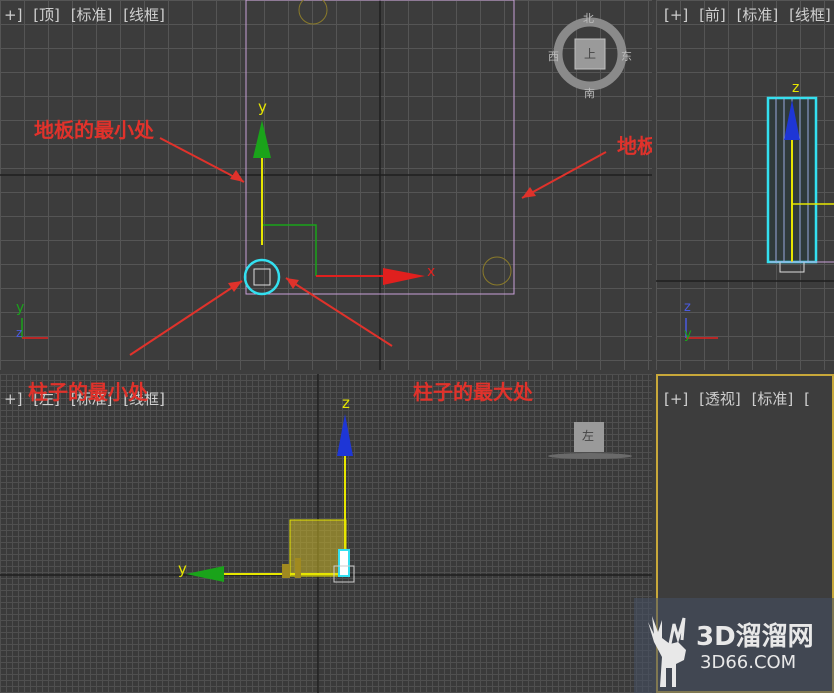 The height and width of the screenshot is (693, 834). I want to click on viewport-front-label: [+] [前] [标准] [线框], so click(749, 14).